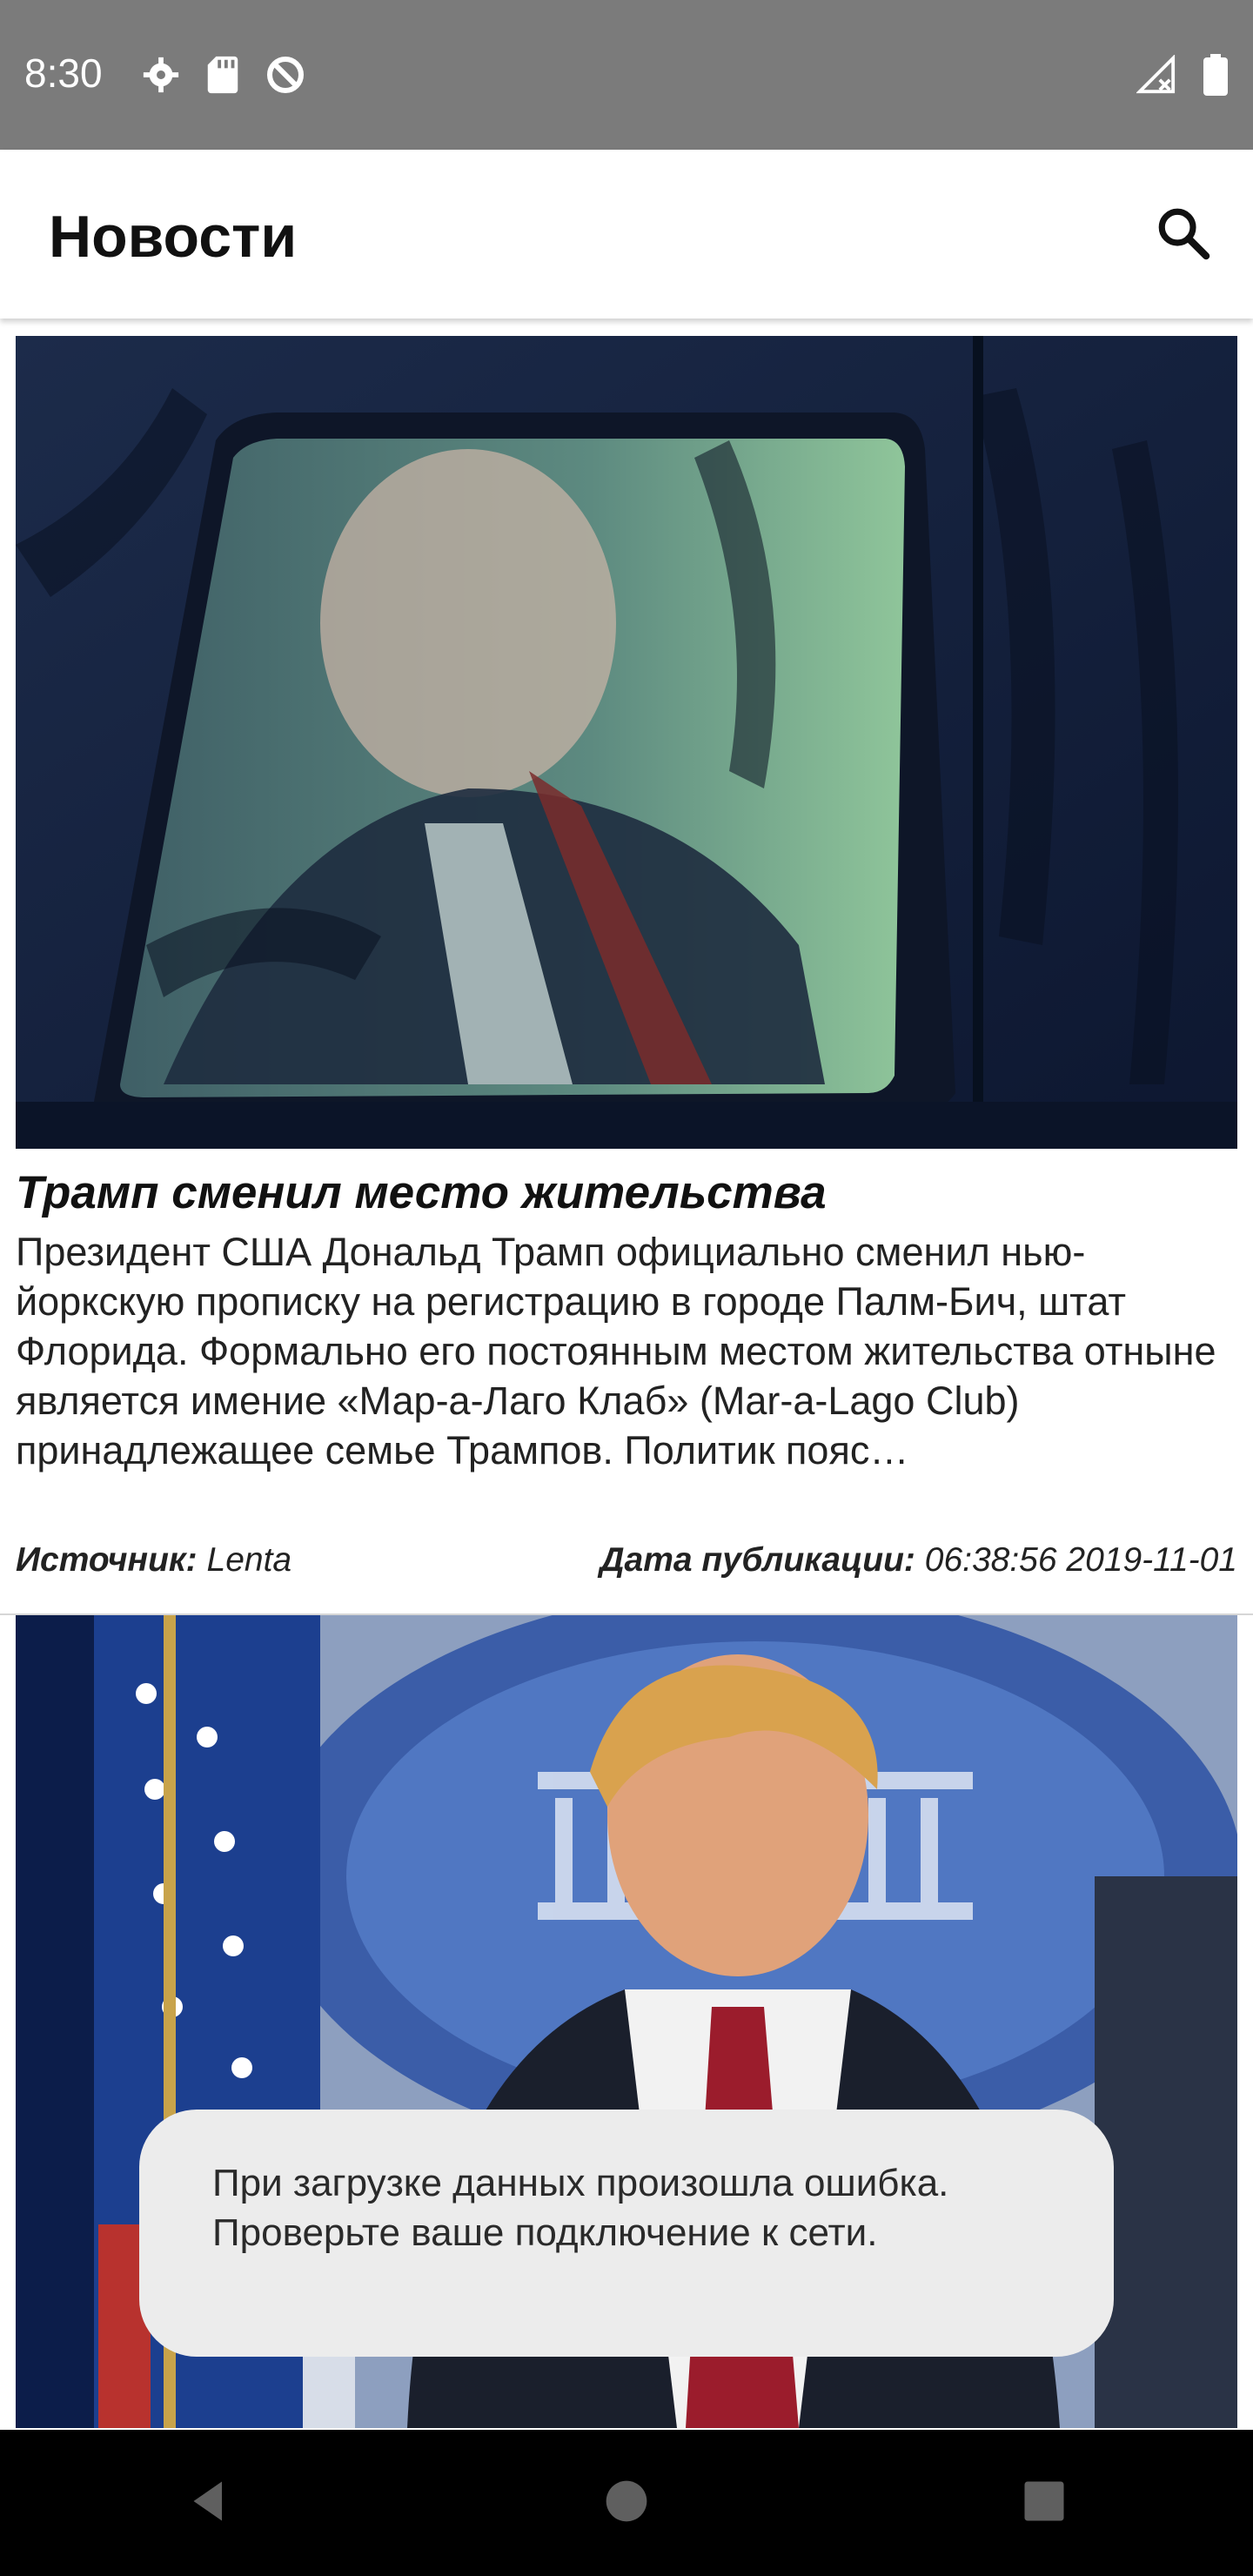 The width and height of the screenshot is (1253, 2576). I want to click on date-value: 06:38:56 2019-11-01, so click(1080, 1560).